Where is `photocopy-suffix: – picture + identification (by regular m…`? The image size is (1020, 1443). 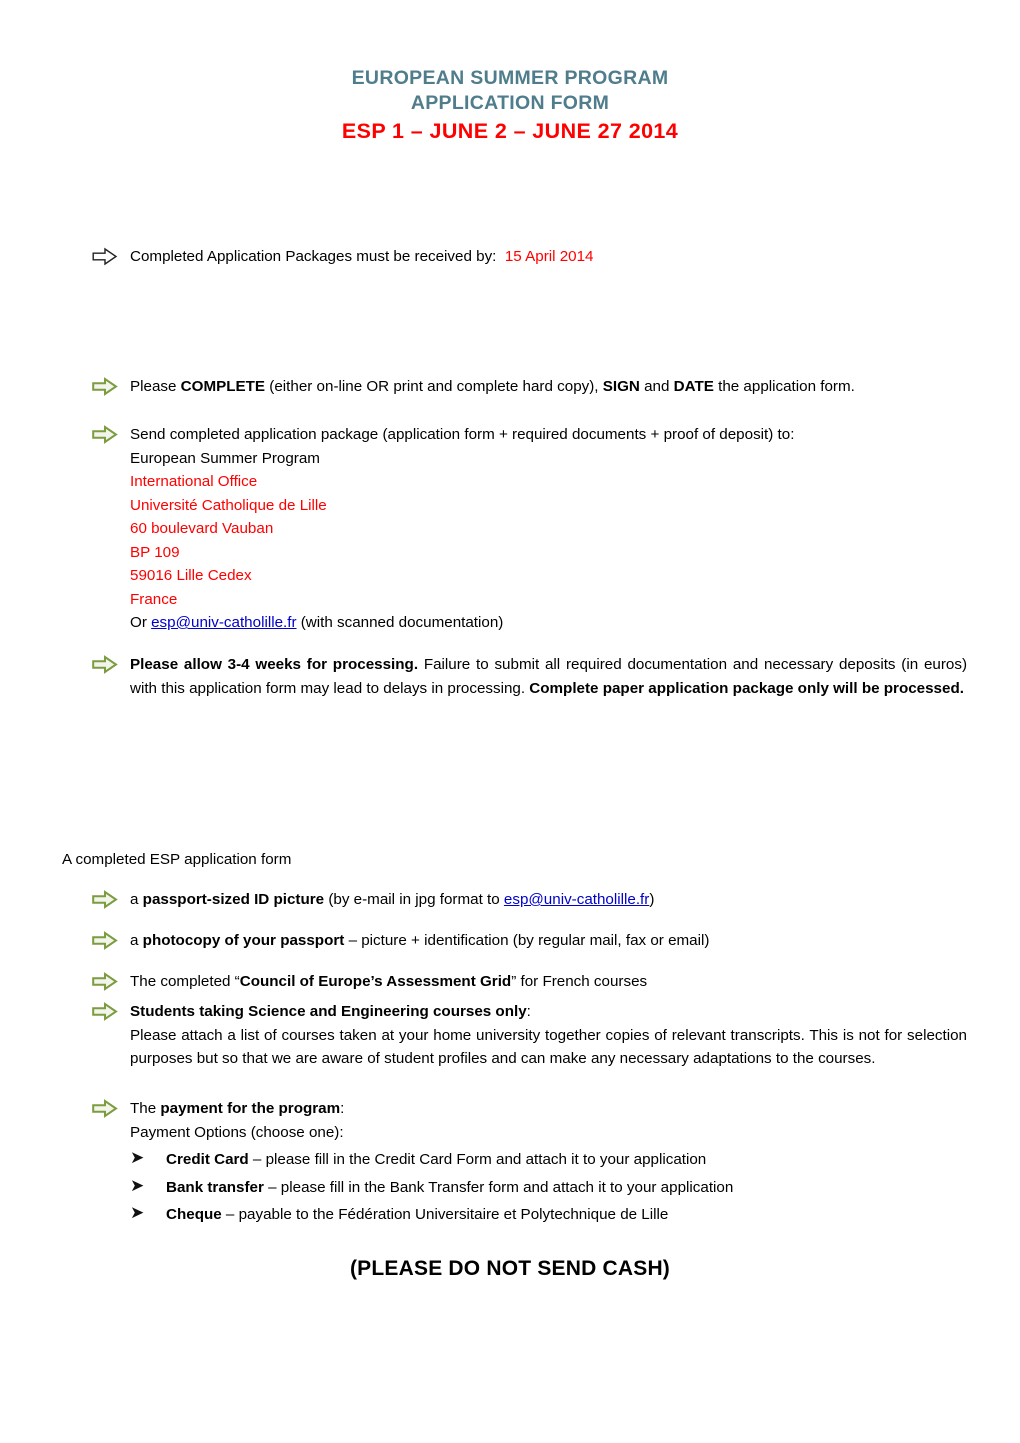
photocopy-suffix: – picture + identification (by regular m… is located at coordinates (527, 940).